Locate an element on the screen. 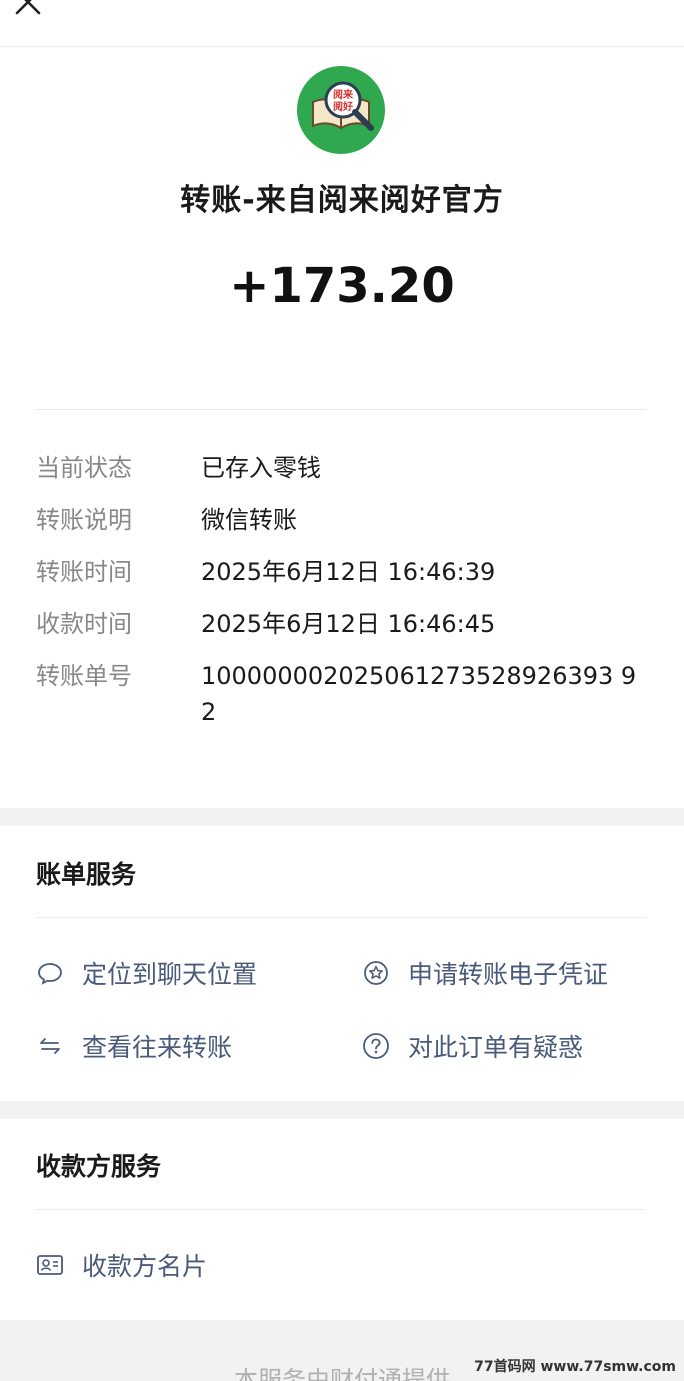 This screenshot has width=684, height=1381. amount-divider is located at coordinates (341, 409).